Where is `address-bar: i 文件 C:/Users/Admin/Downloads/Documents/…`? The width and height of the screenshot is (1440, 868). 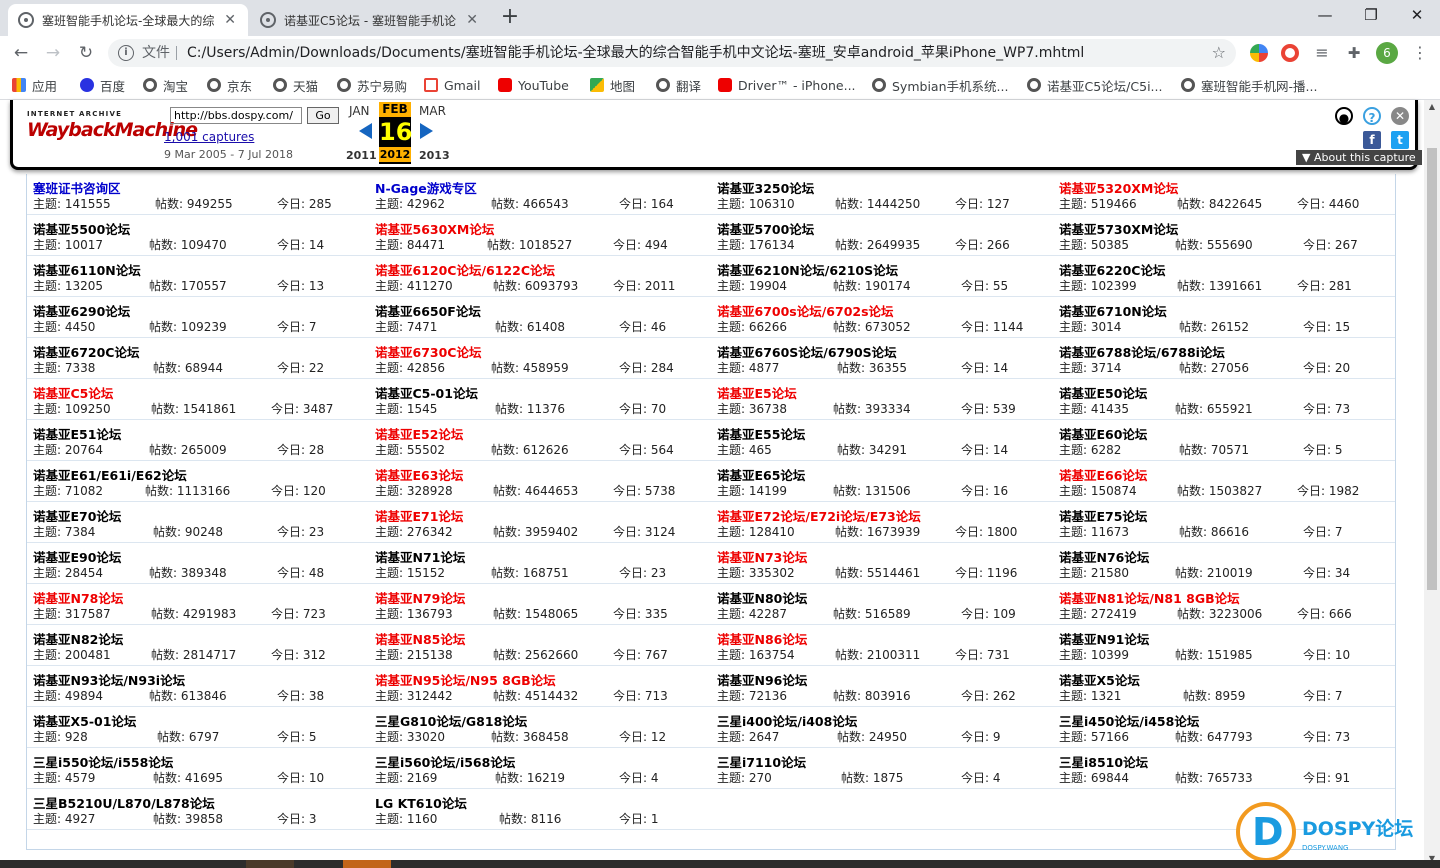
address-bar: i 文件 C:/Users/Admin/Downloads/Documents/… is located at coordinates (672, 53).